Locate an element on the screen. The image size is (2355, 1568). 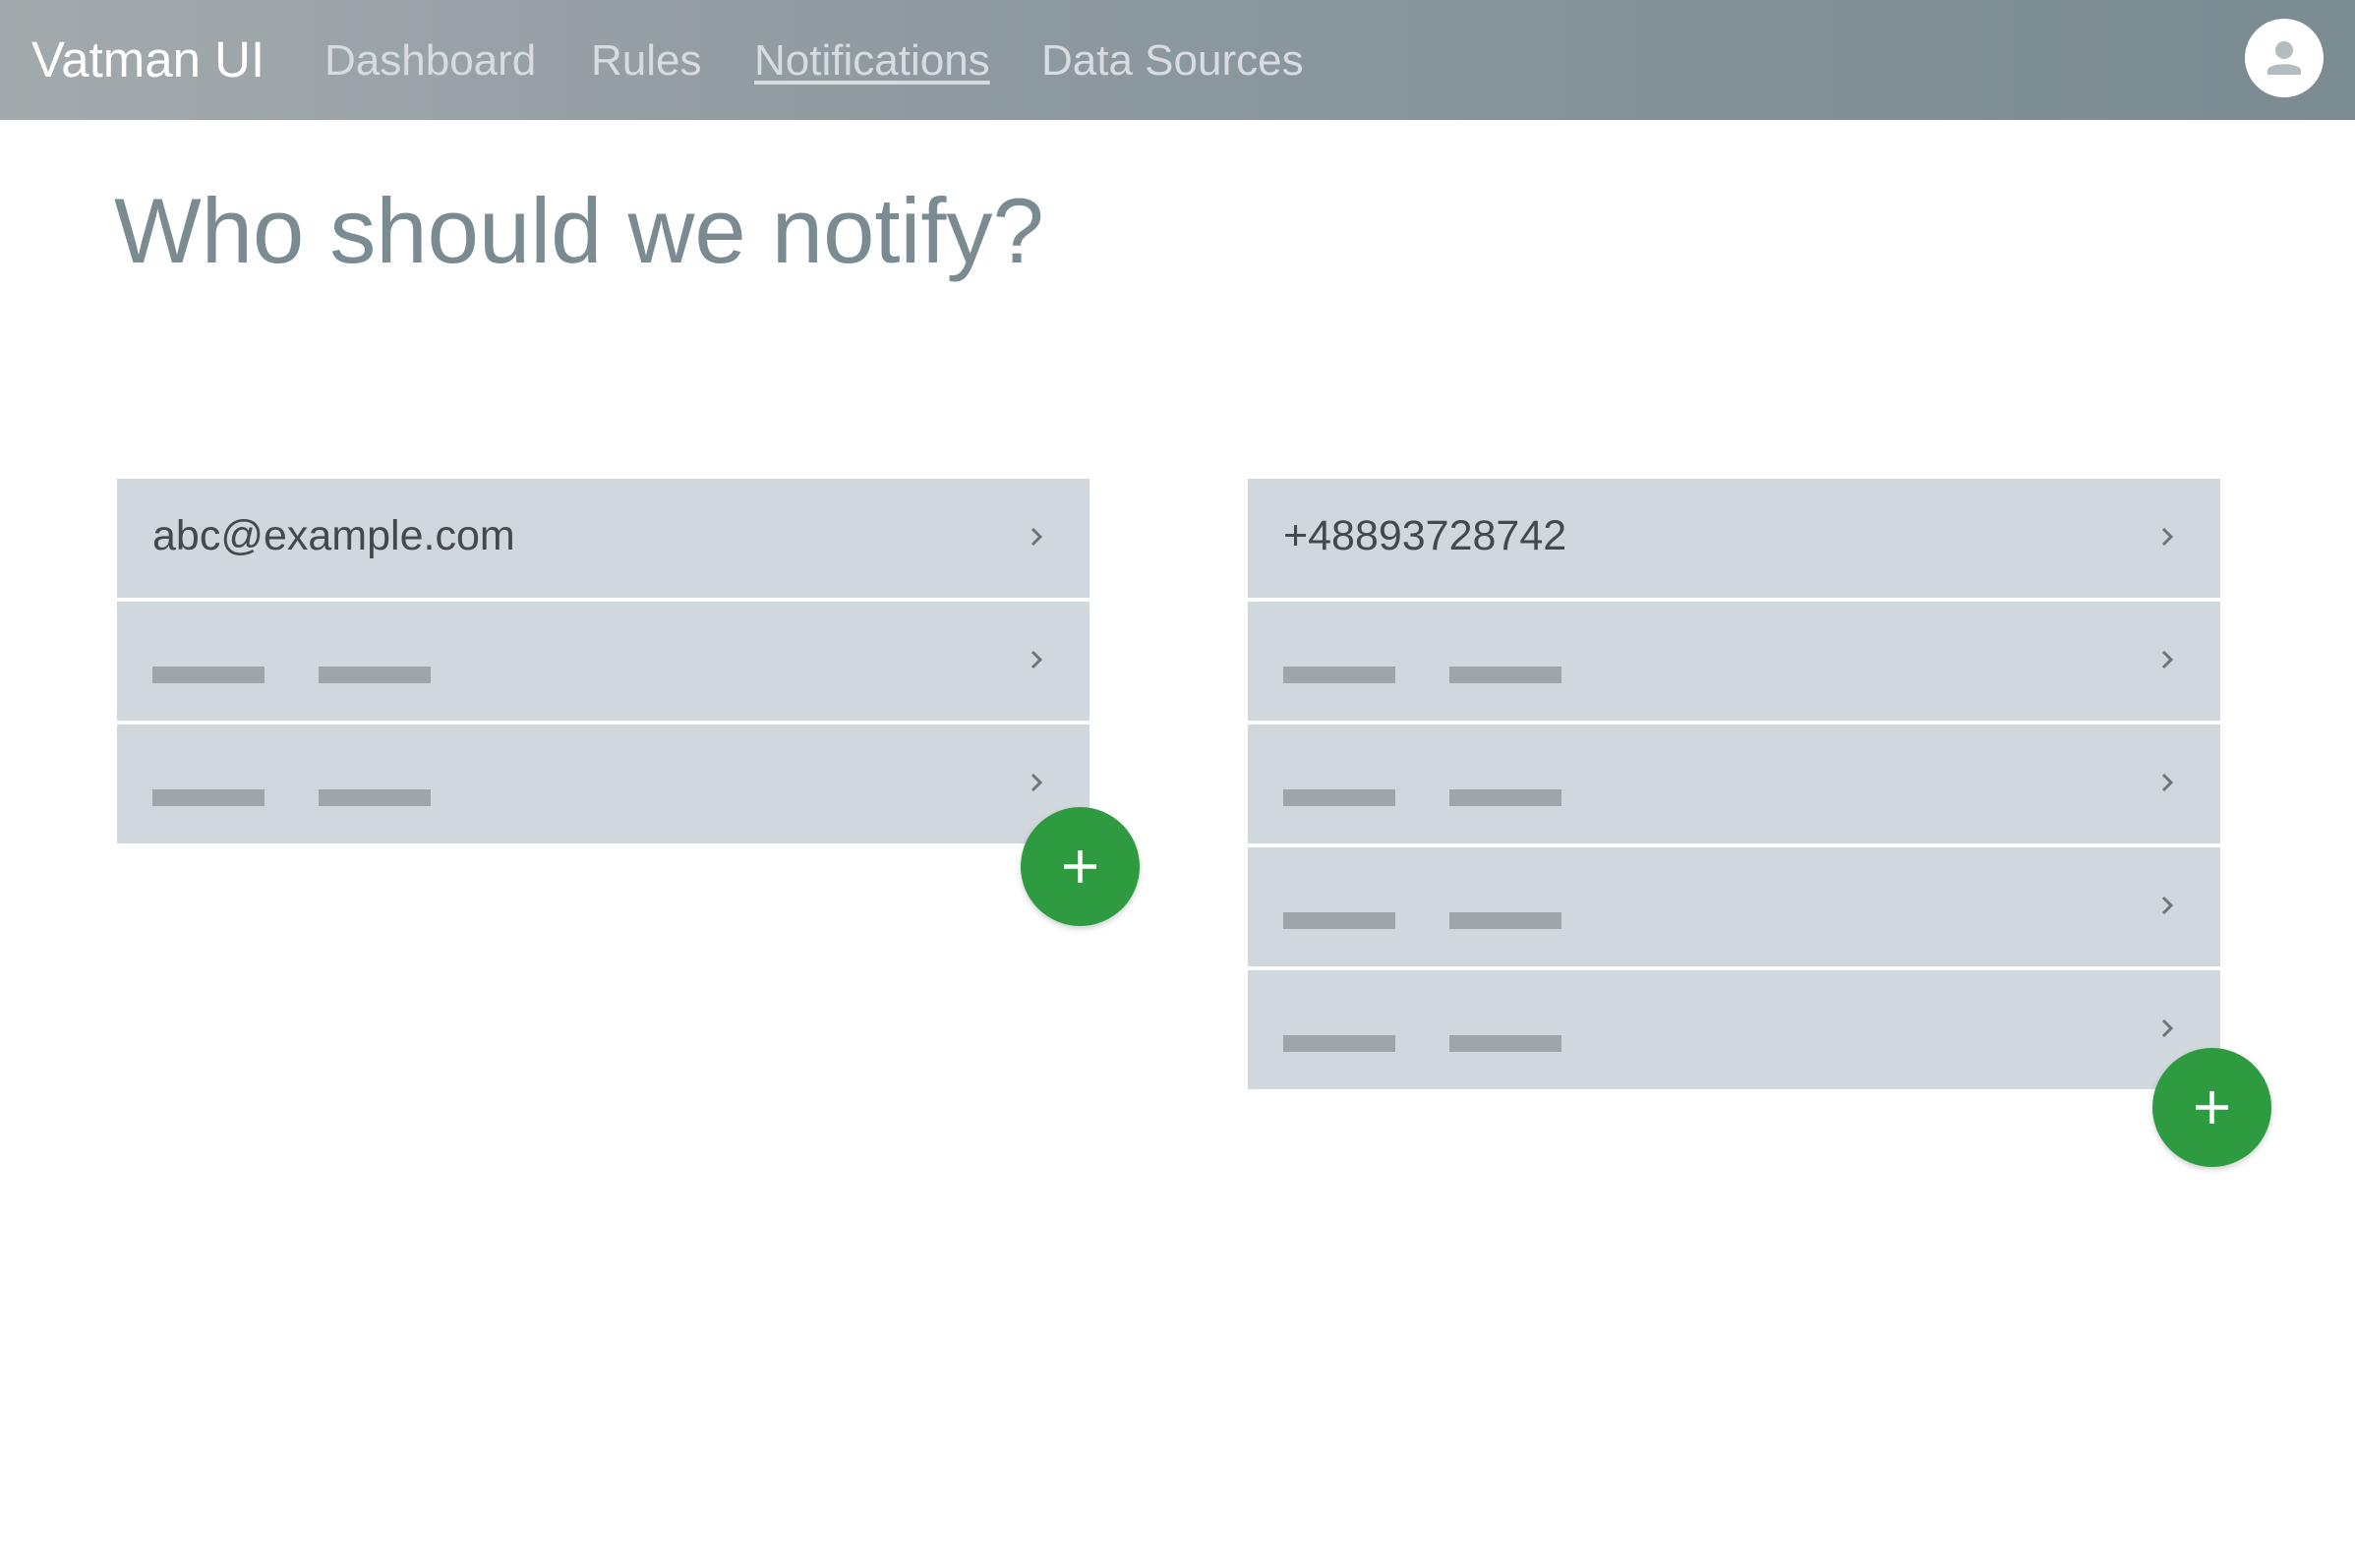
list-item: +48893728742 is located at coordinates (1734, 538).